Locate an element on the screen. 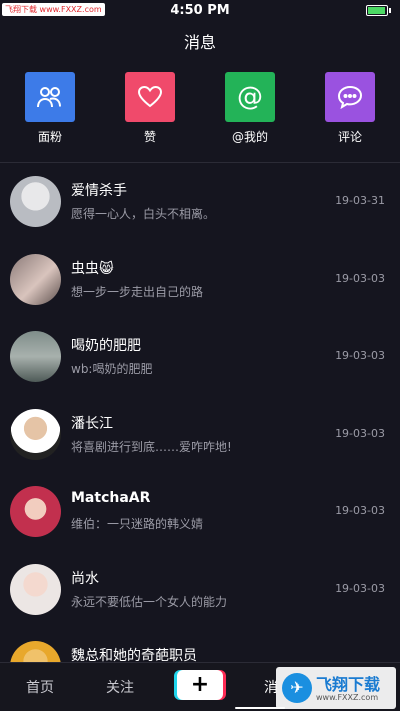 The width and height of the screenshot is (400, 711). watermark-title: 飞翔下载 is located at coordinates (348, 684).